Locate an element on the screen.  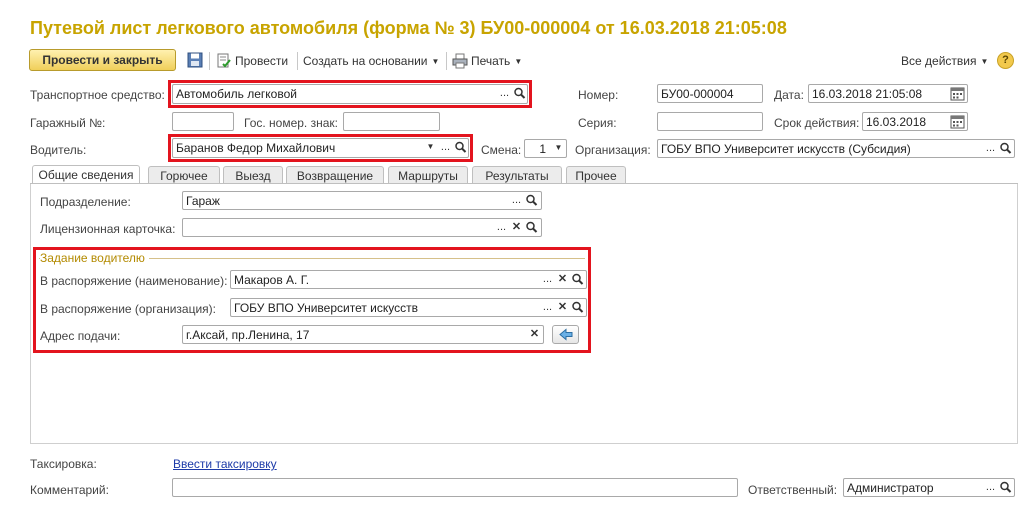
division-value: Гараж is located at coordinates (203, 201).